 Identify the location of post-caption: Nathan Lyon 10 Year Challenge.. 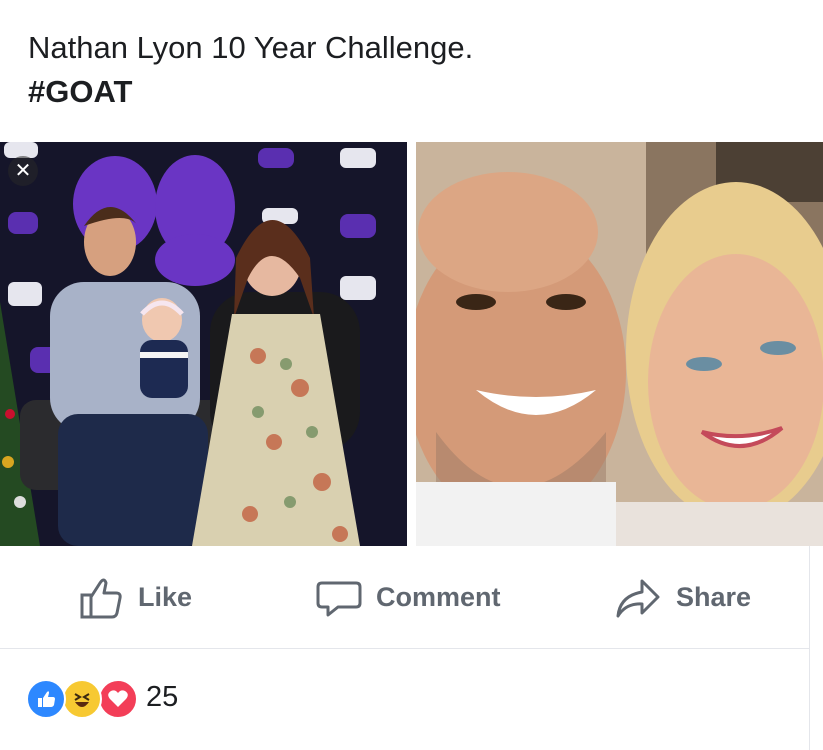
(251, 47).